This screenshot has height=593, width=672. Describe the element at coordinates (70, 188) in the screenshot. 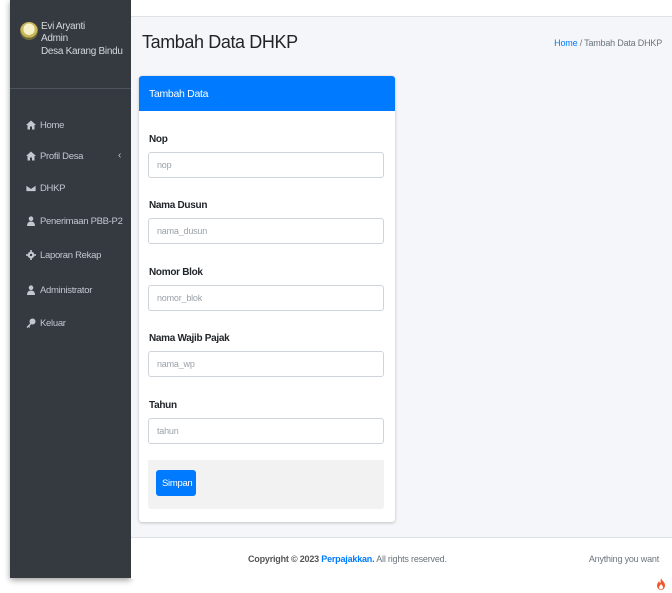

I see `sidebar-item-dhkp: DHKP` at that location.